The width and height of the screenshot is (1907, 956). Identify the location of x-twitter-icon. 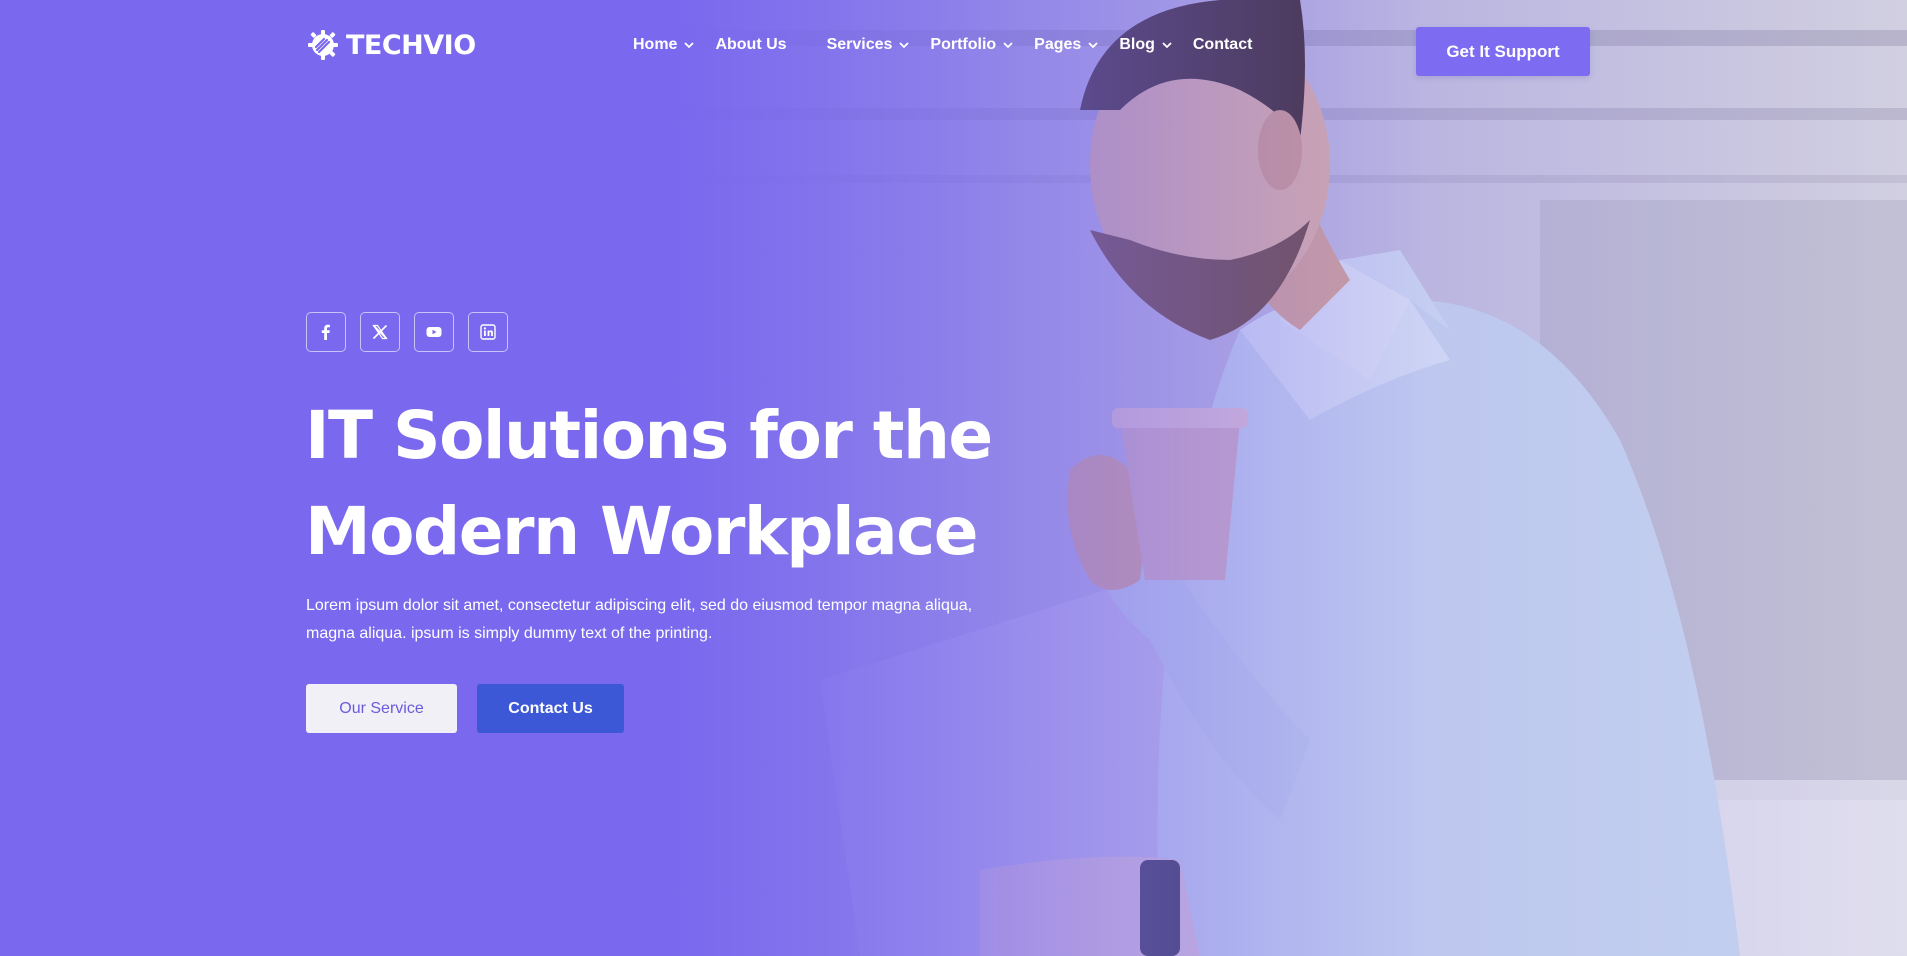
(380, 332).